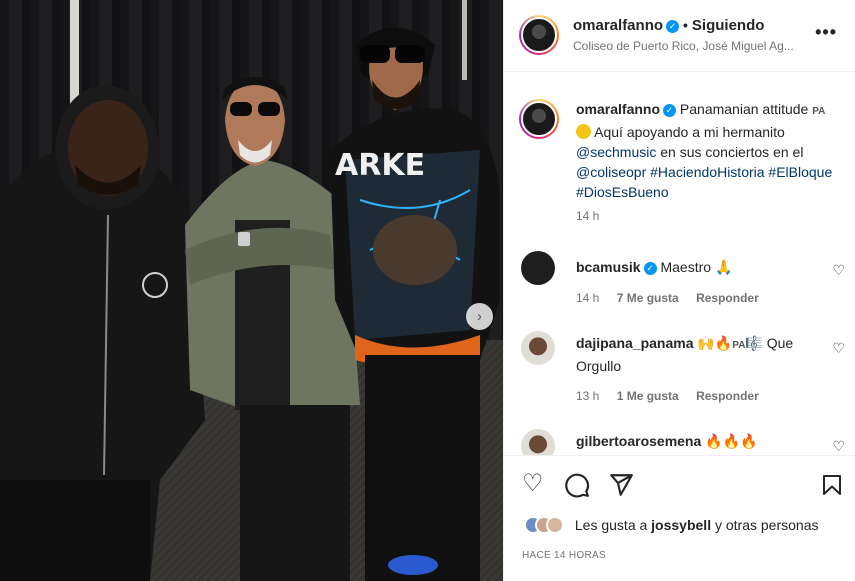  I want to click on author-avatar, so click(539, 35).